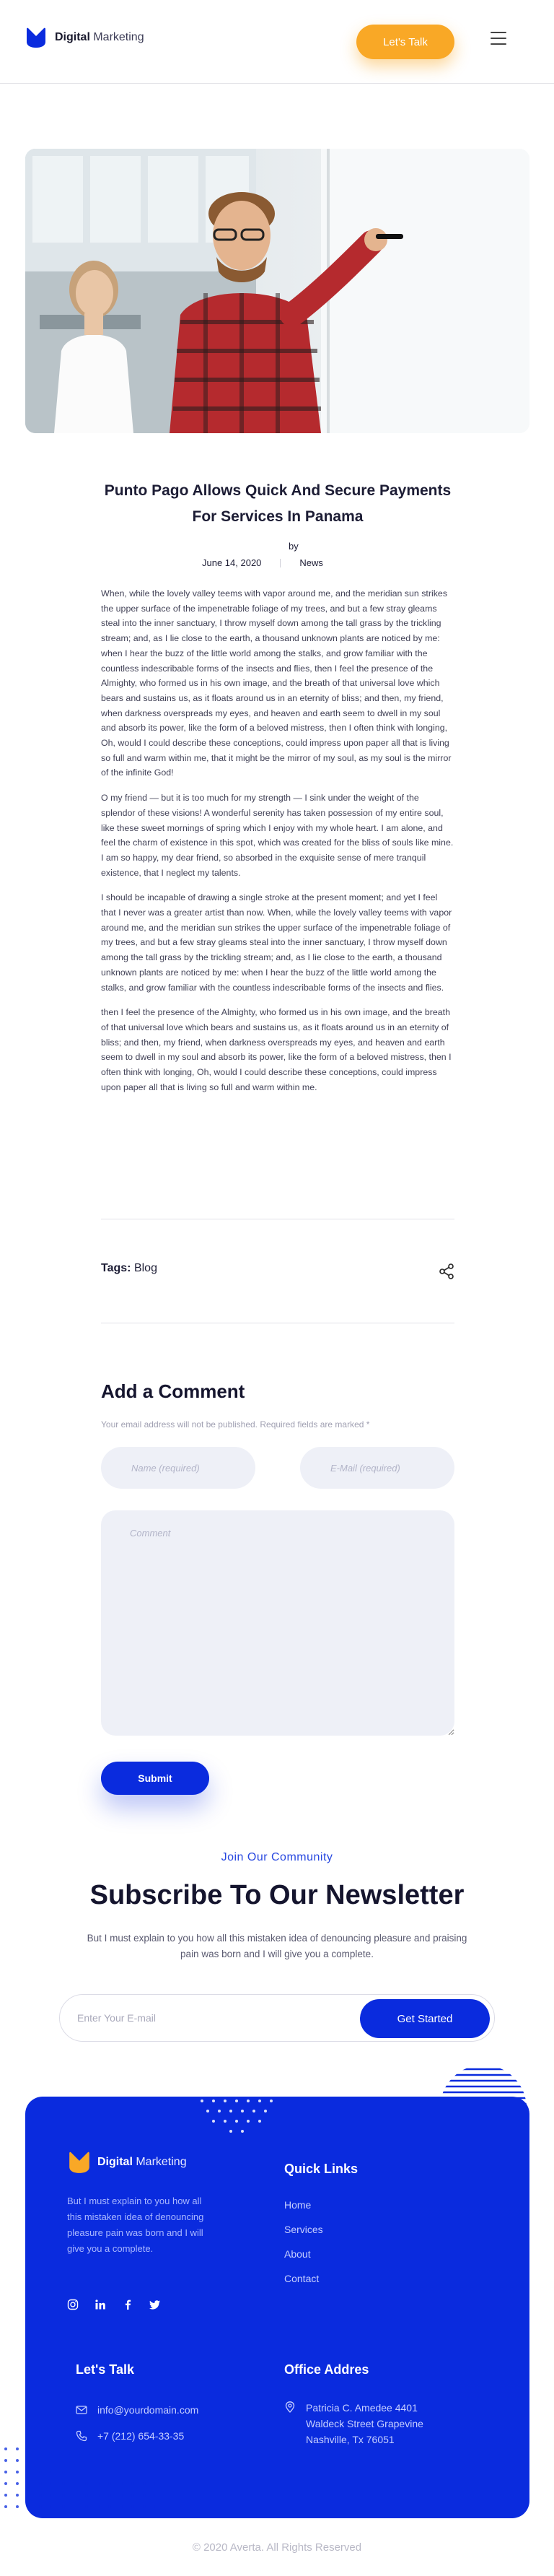 This screenshot has height=2576, width=554. What do you see at coordinates (303, 2236) in the screenshot?
I see `footer-link-services: Services` at bounding box center [303, 2236].